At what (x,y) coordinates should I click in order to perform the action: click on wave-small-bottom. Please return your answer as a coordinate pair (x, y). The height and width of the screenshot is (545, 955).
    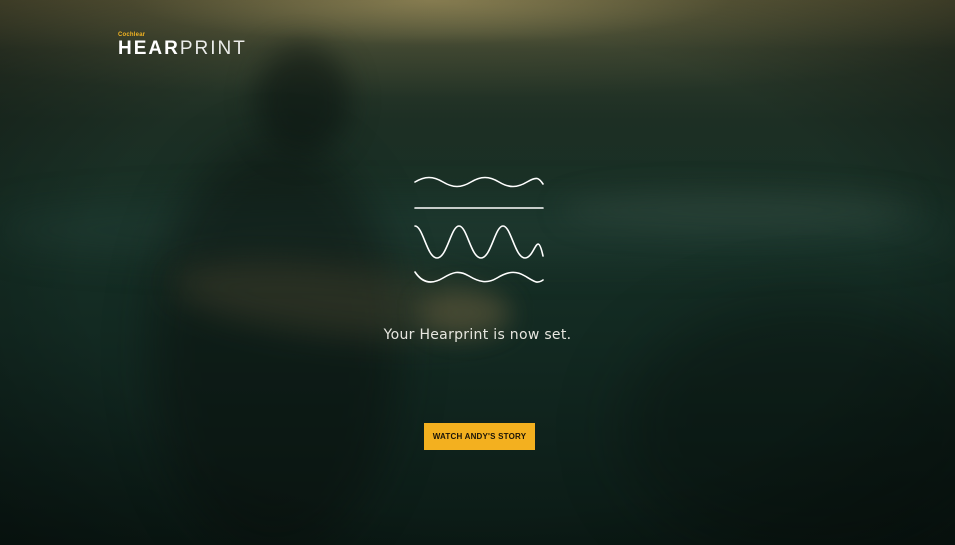
    Looking at the image, I should click on (479, 277).